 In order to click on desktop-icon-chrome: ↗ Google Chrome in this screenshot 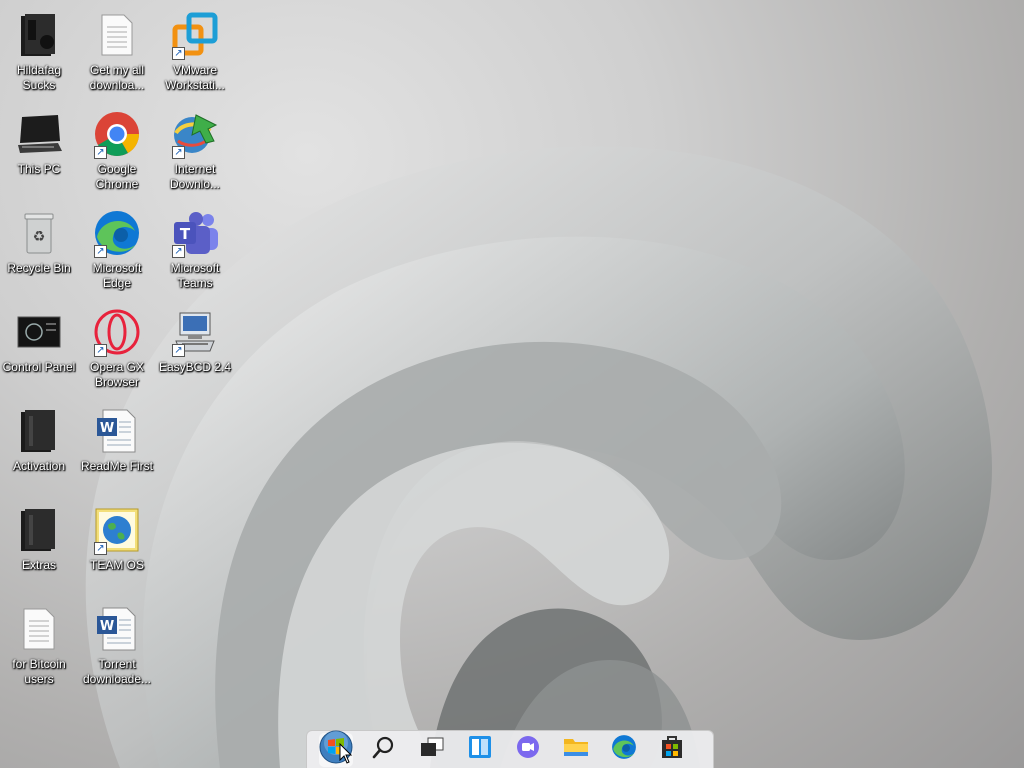, I will do `click(117, 153)`.